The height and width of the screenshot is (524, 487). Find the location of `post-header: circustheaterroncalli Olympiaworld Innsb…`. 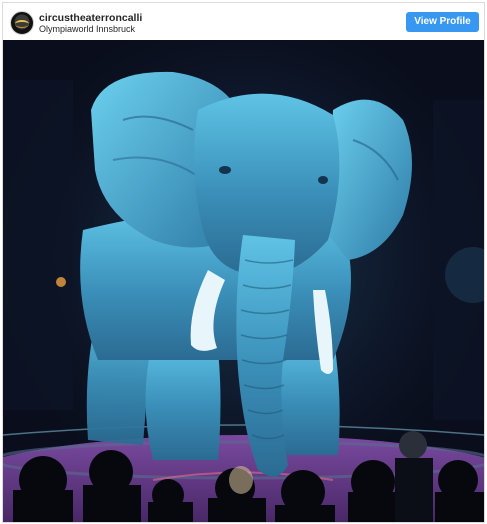

post-header: circustheaterroncalli Olympiaworld Innsb… is located at coordinates (243, 21).